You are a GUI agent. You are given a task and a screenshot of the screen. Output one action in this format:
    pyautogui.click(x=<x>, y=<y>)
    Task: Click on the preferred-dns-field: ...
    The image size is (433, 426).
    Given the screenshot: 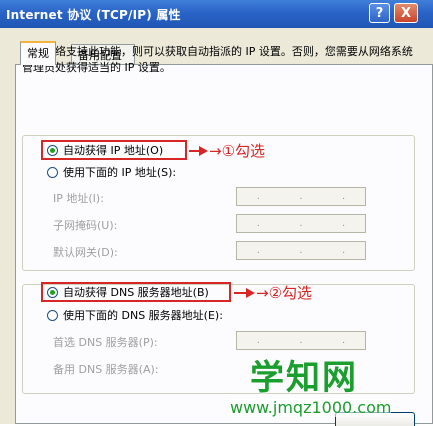 What is the action you would take?
    pyautogui.click(x=301, y=340)
    